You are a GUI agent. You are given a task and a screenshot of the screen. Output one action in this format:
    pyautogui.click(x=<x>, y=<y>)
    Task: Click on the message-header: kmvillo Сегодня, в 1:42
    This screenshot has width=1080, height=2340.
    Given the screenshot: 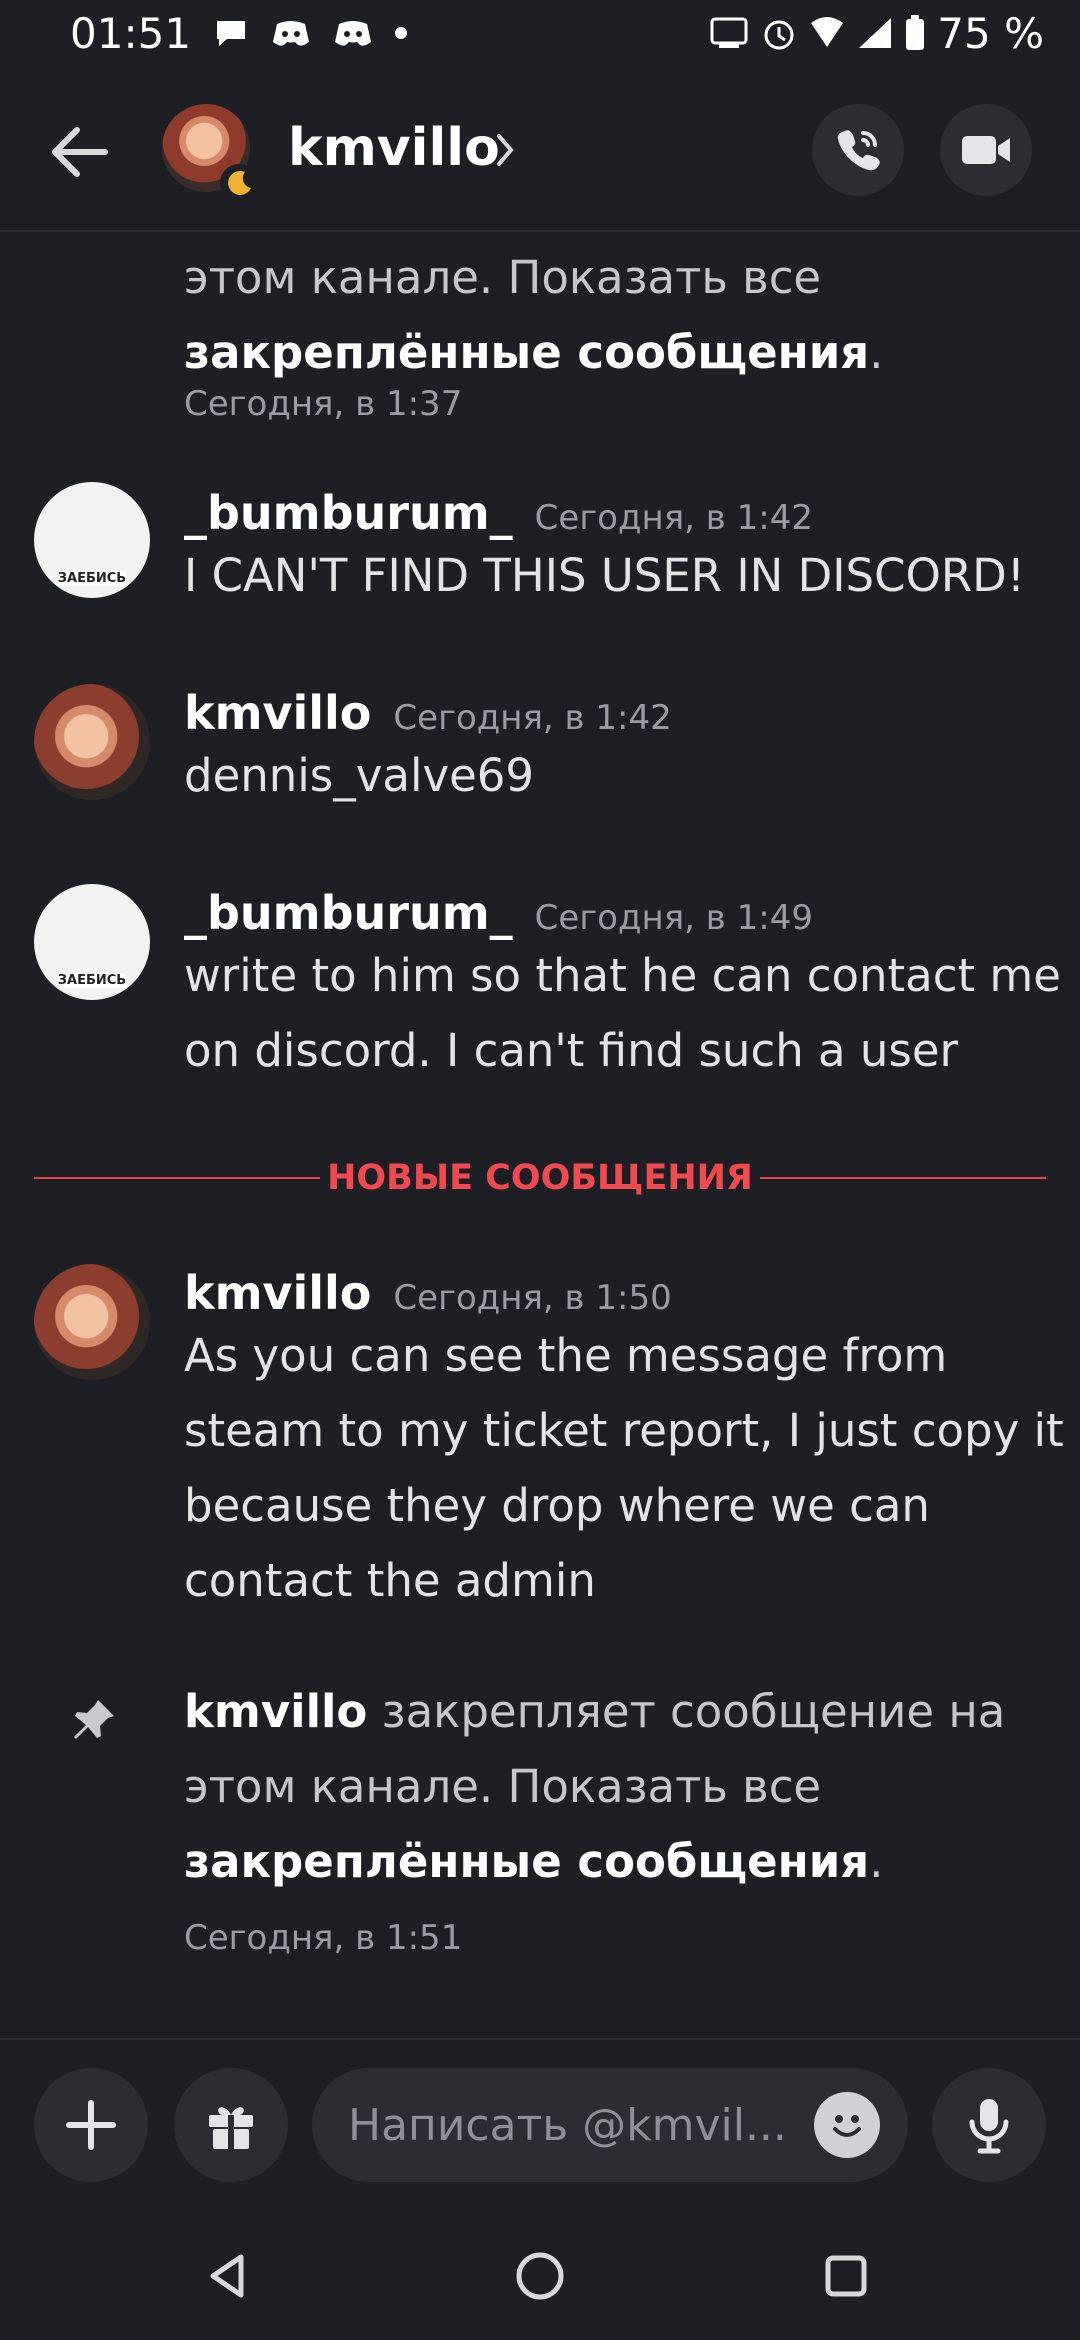 What is the action you would take?
    pyautogui.click(x=428, y=713)
    